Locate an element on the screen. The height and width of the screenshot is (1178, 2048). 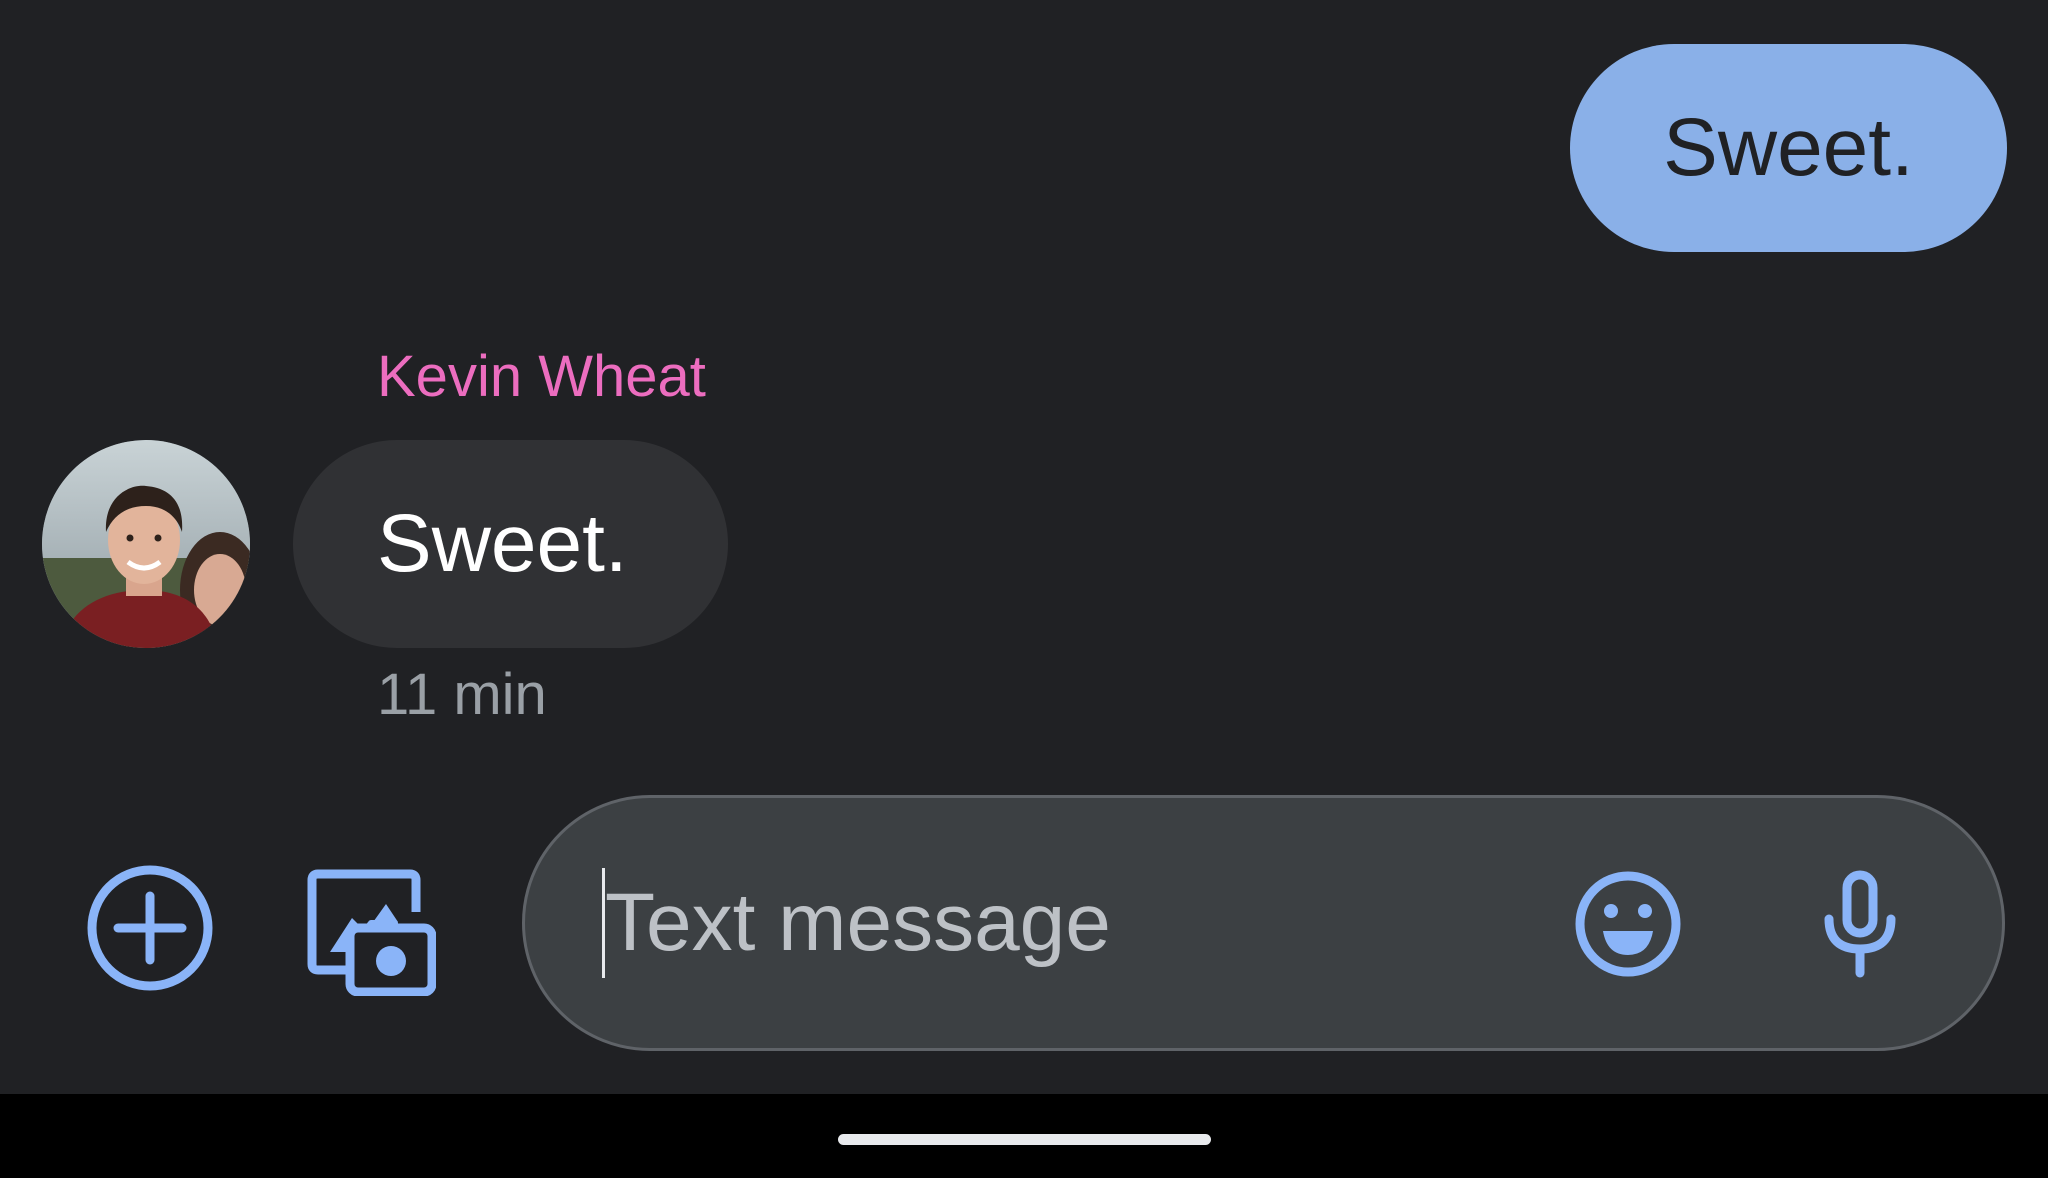
voice-button is located at coordinates (1860, 924).